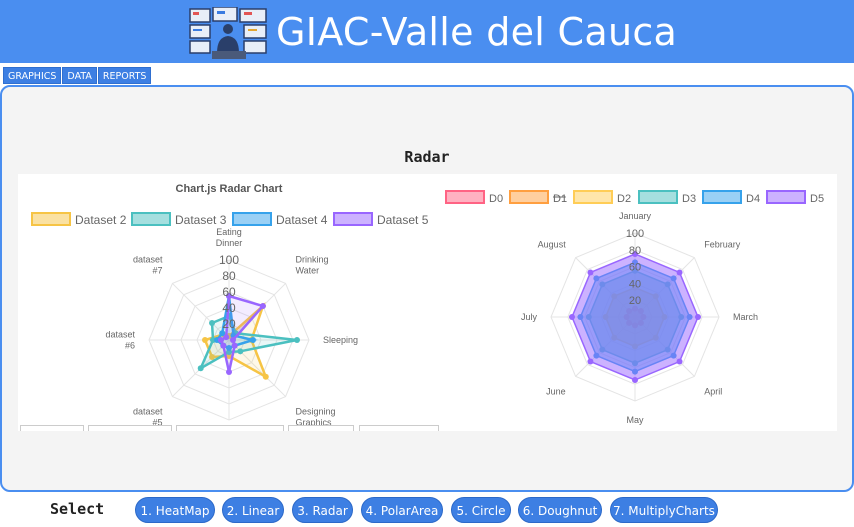  Describe the element at coordinates (477, 32) in the screenshot. I see `app-title: GIAC-Valle del Cauca` at that location.